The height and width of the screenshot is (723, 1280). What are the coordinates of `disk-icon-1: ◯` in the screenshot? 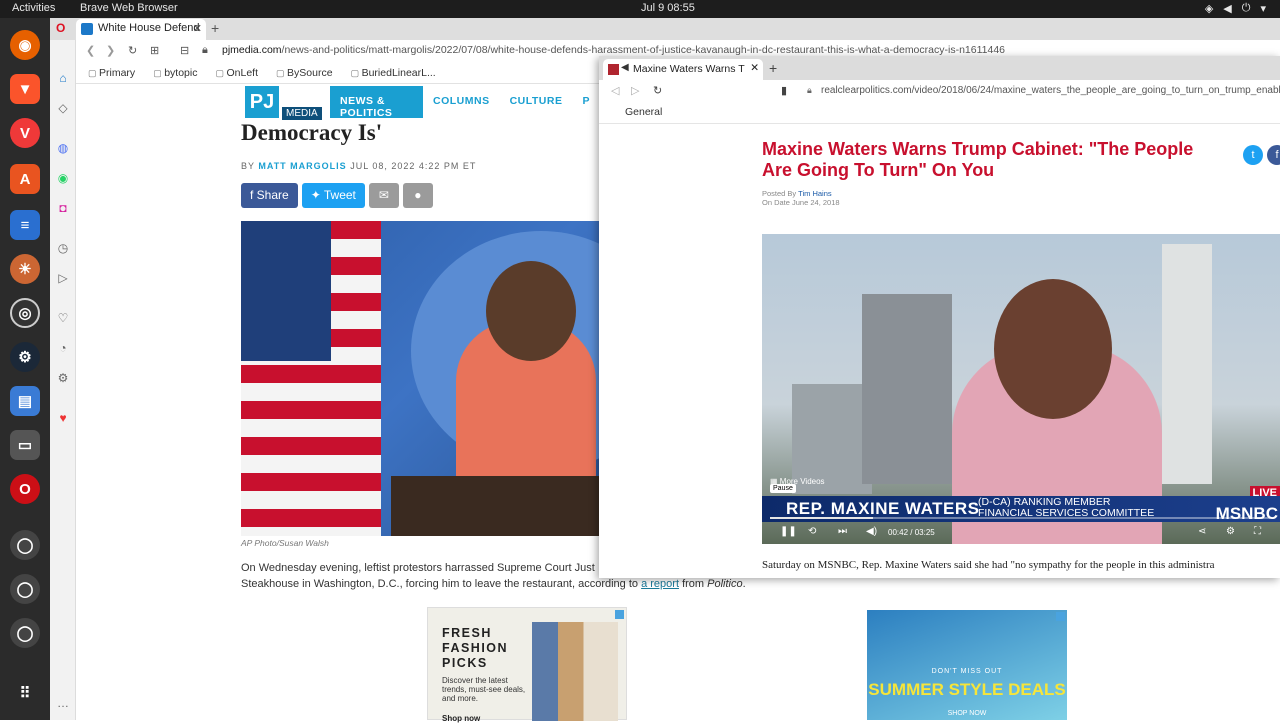 It's located at (25, 545).